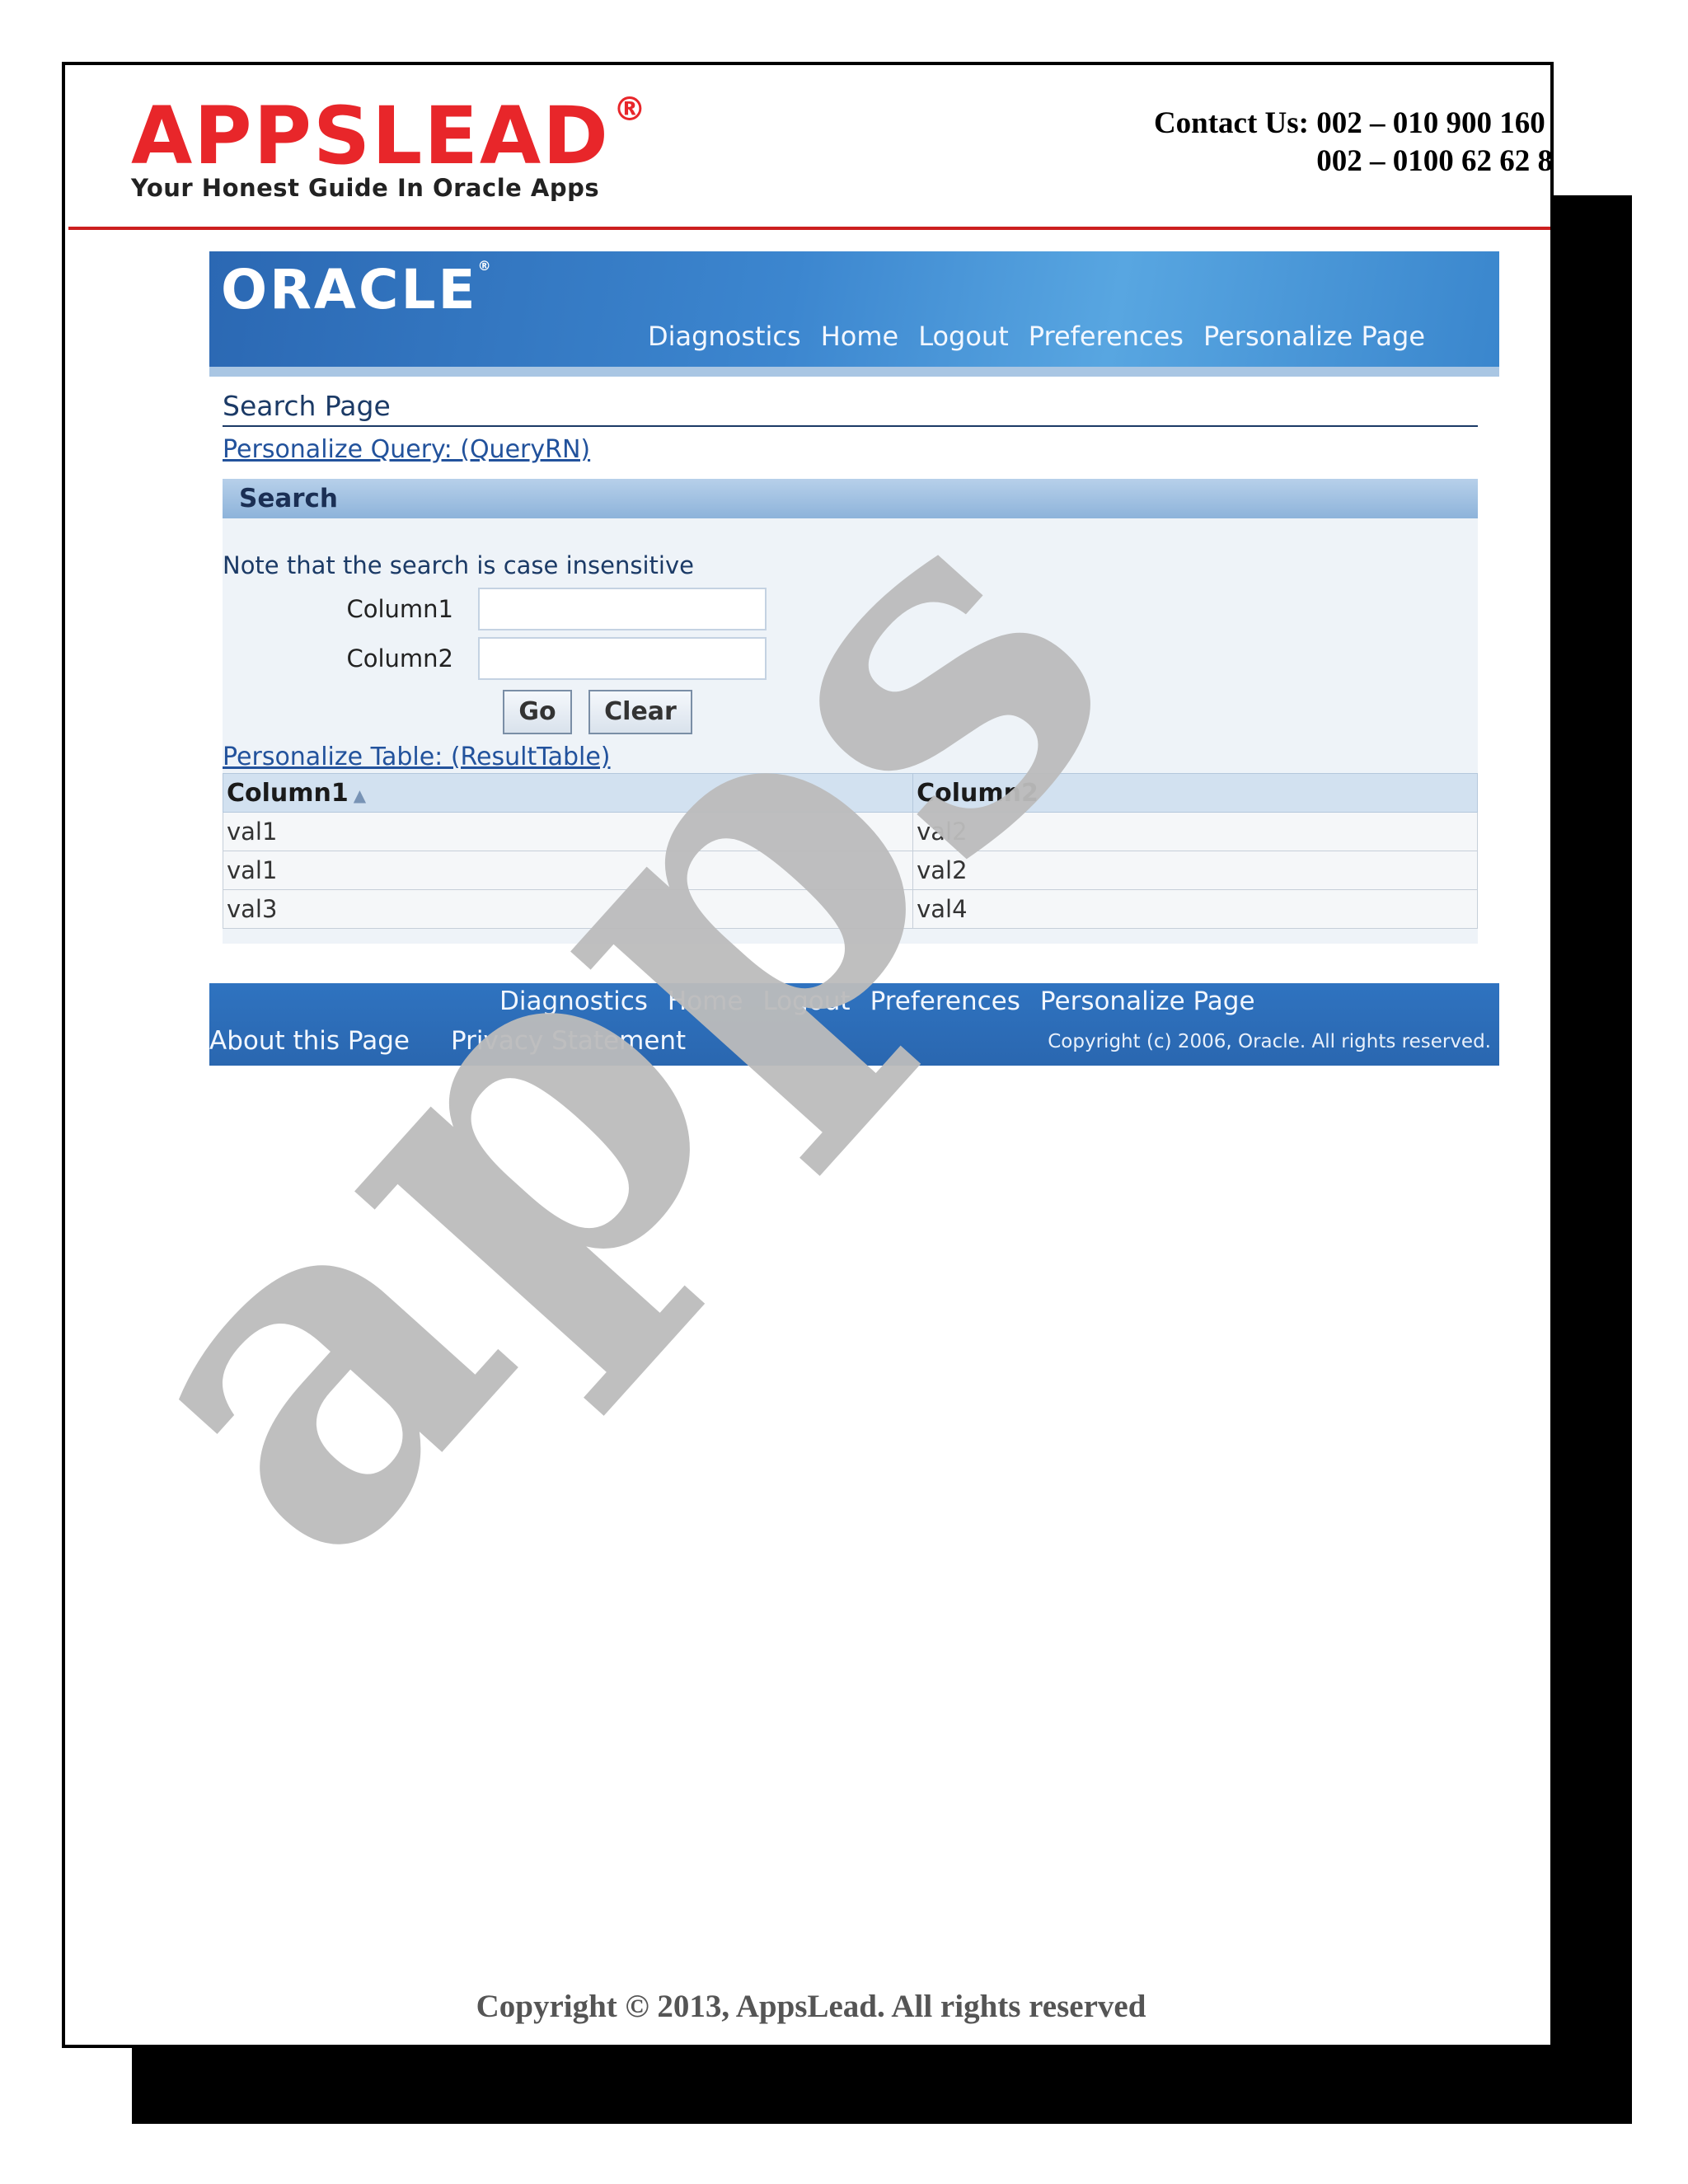  What do you see at coordinates (360, 795) in the screenshot?
I see `sort-ascending-icon: ▲` at bounding box center [360, 795].